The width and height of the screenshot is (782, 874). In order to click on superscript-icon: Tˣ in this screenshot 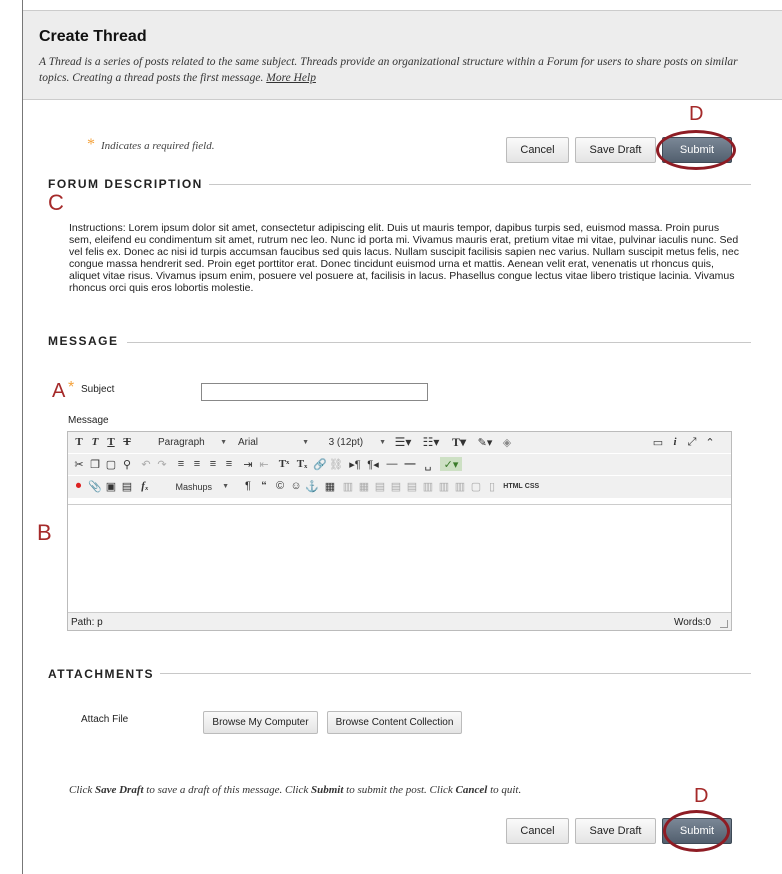, I will do `click(284, 464)`.